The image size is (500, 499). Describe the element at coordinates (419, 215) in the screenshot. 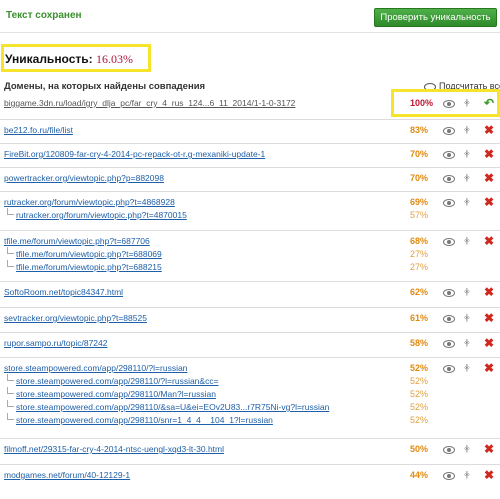

I see `sub-match-percent: 57%` at that location.